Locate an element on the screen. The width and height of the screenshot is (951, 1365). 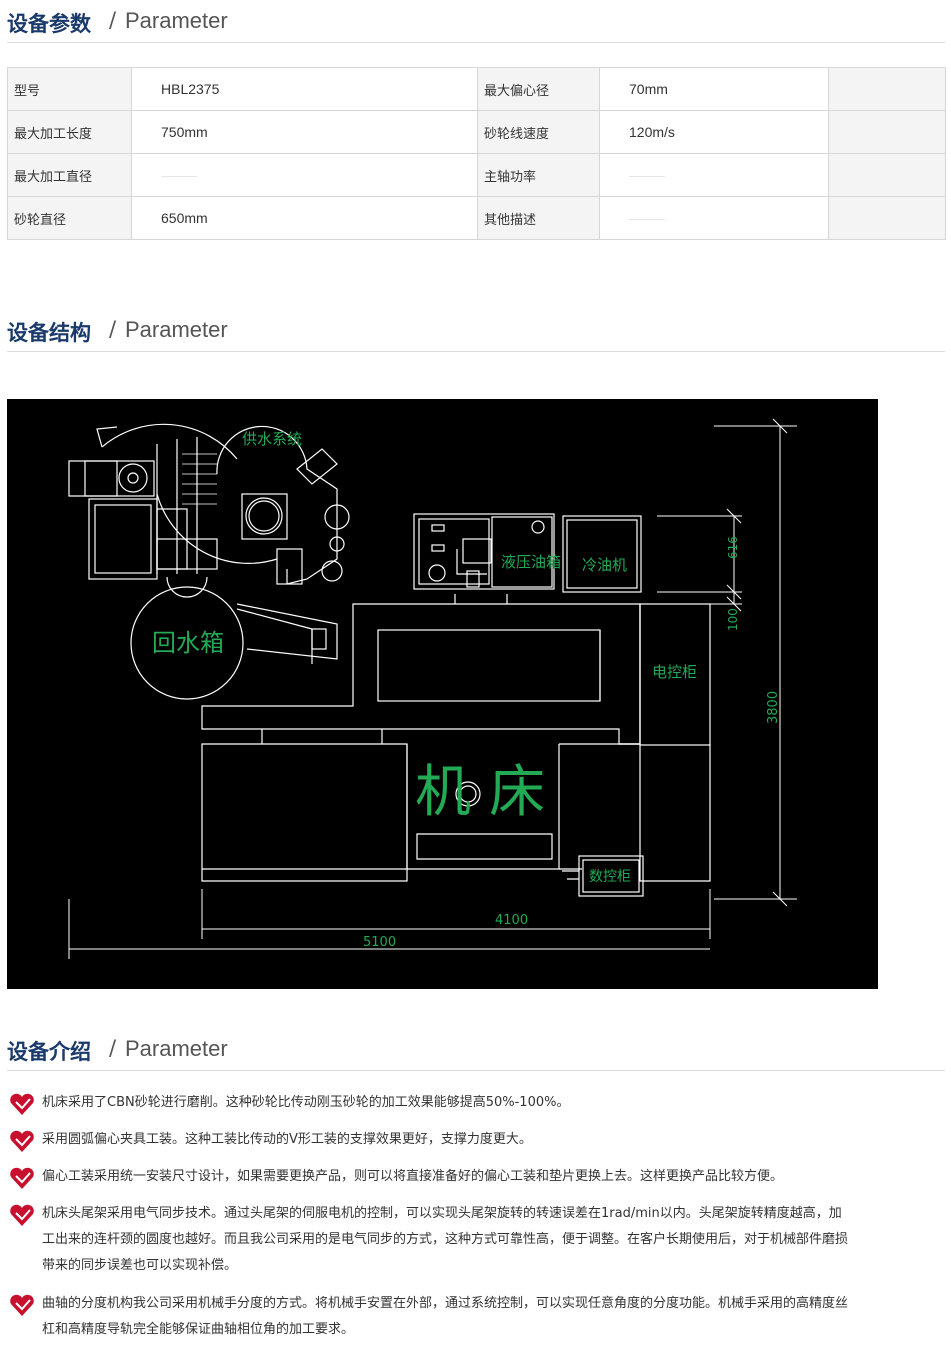
param-value: 750mm is located at coordinates (304, 132).